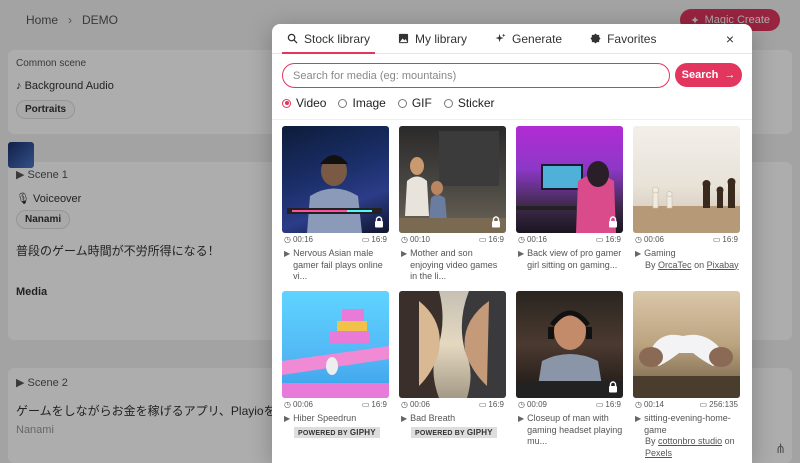  What do you see at coordinates (414, 103) in the screenshot?
I see `radio-gif: GIF` at bounding box center [414, 103].